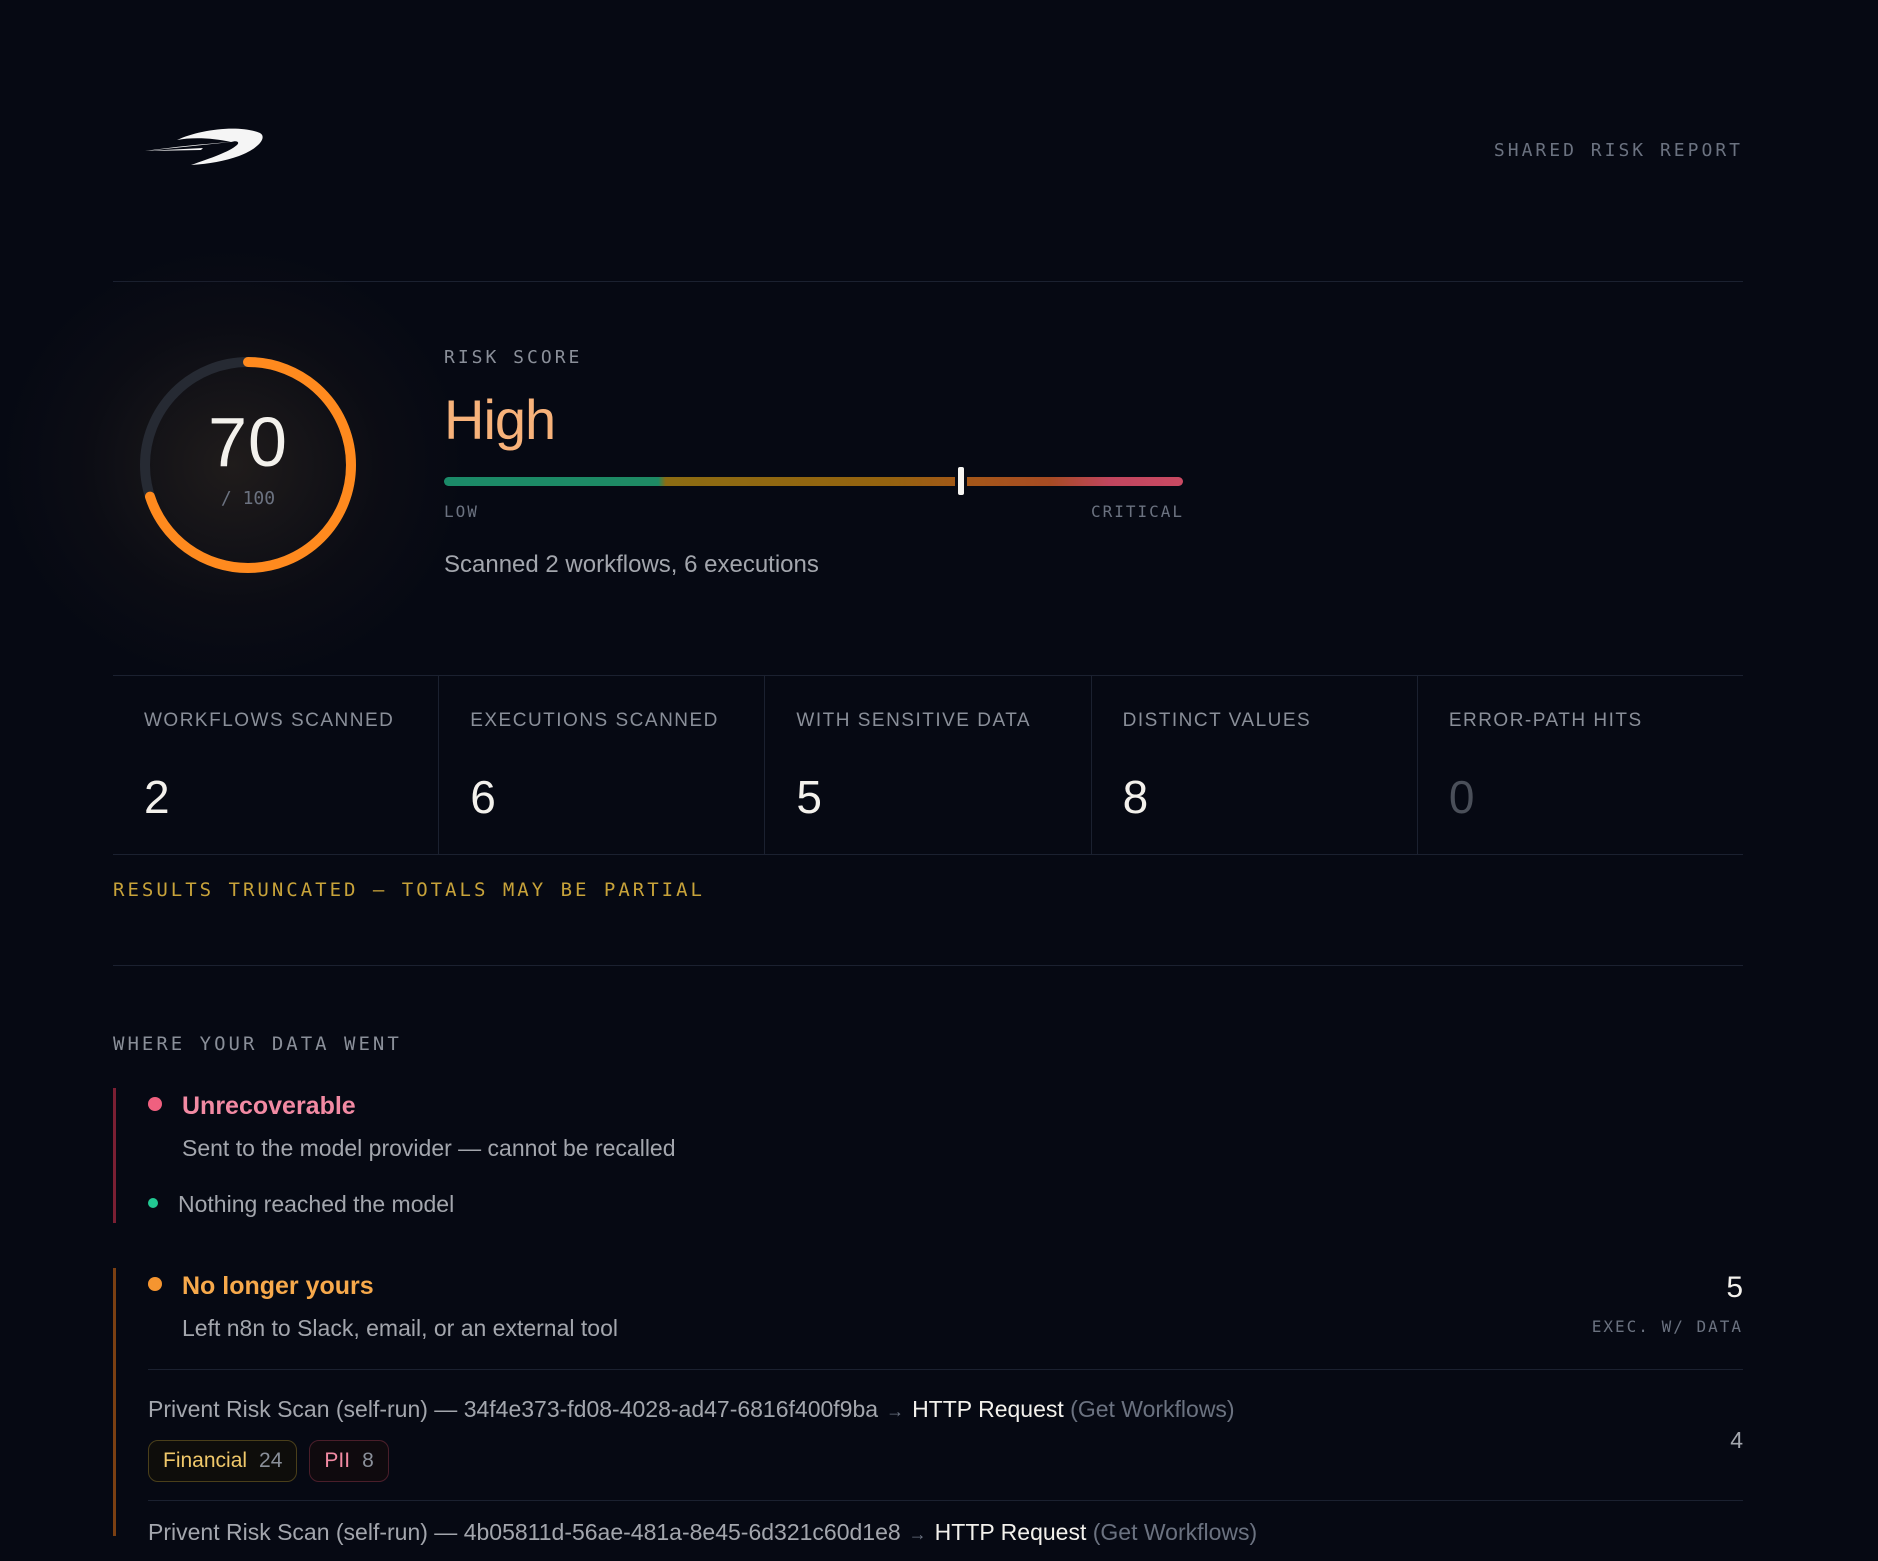  I want to click on tag-count: 8, so click(368, 1460).